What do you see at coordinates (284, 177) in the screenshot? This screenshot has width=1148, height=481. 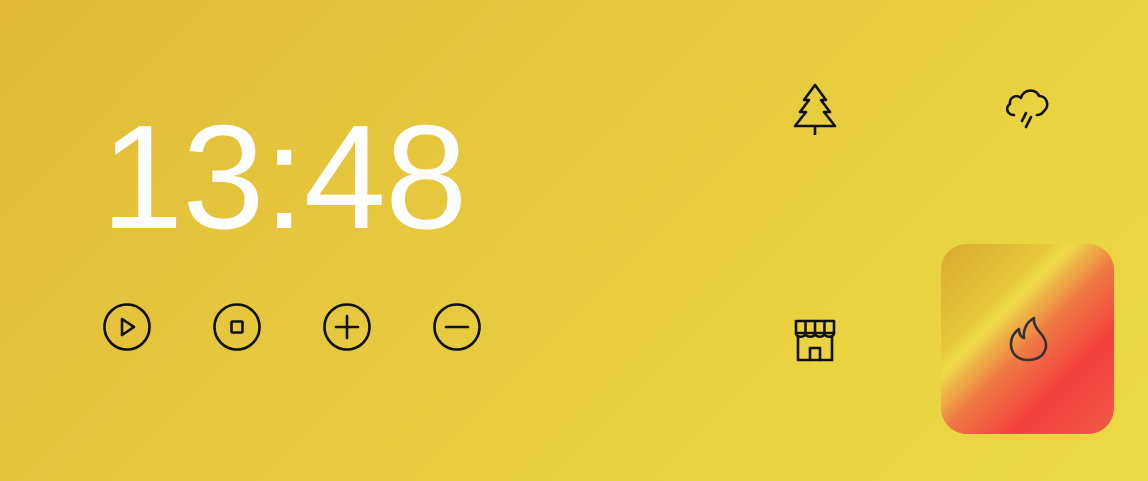 I see `clock-display: 13:48` at bounding box center [284, 177].